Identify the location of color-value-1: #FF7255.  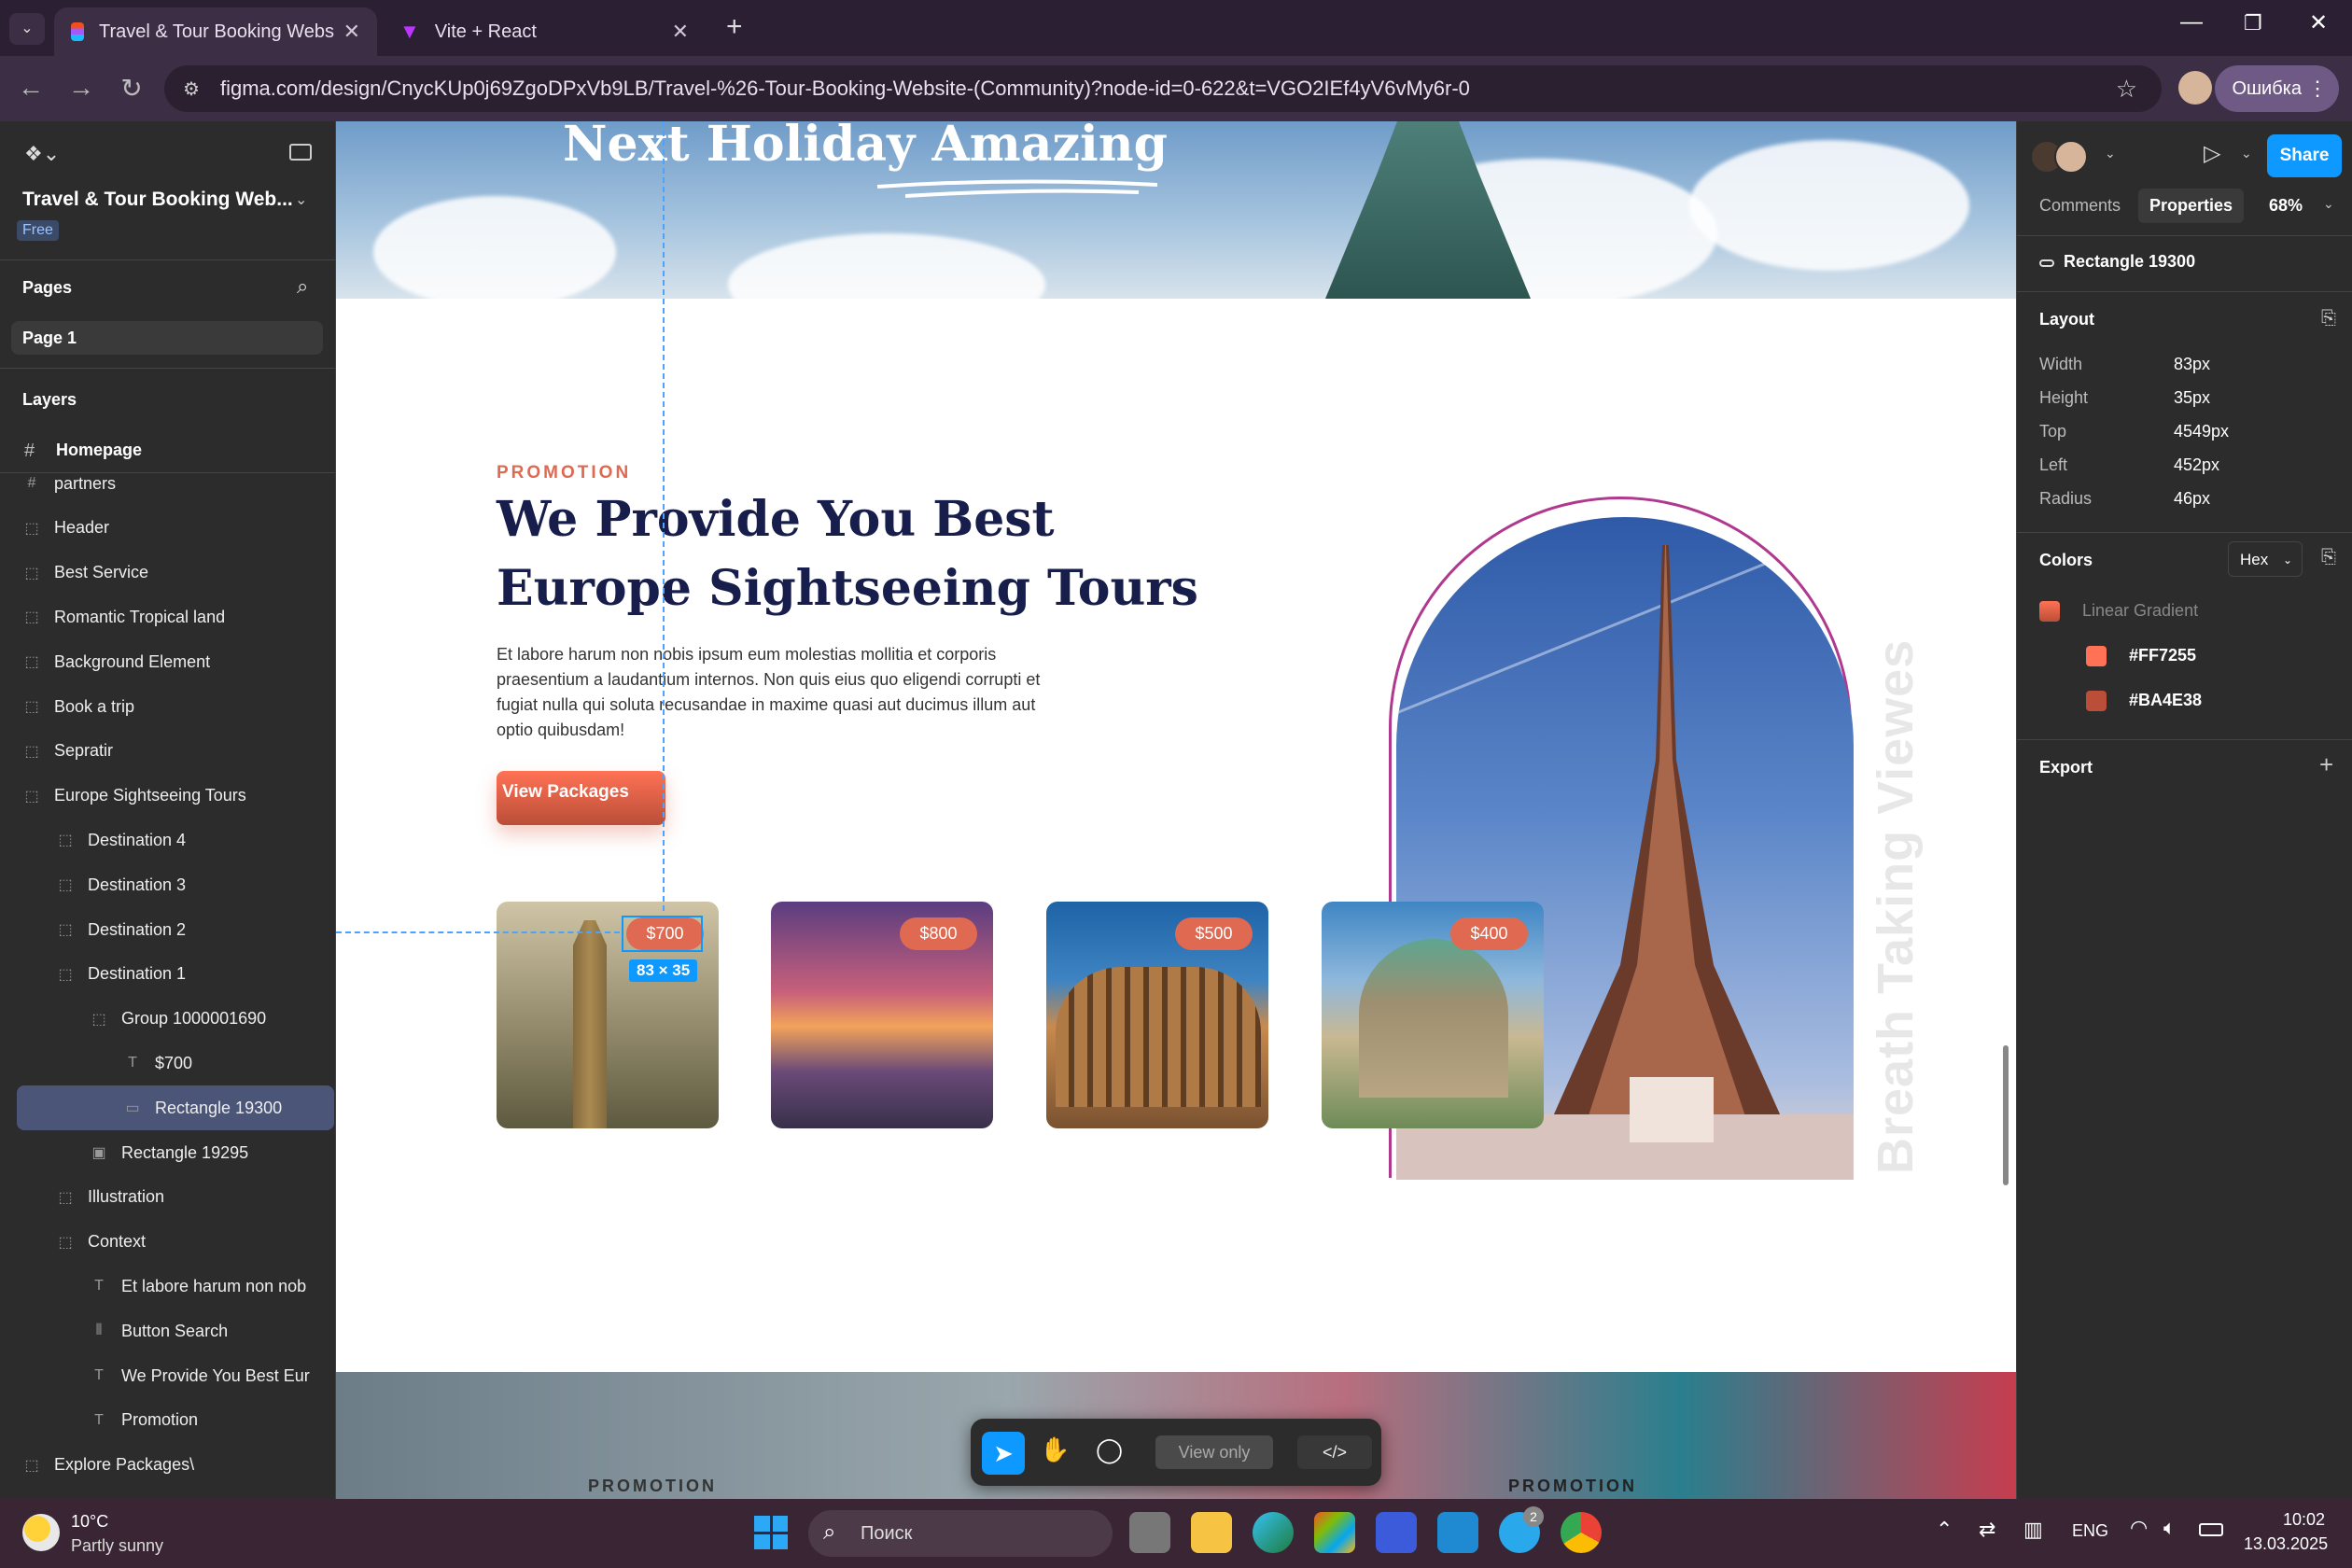
(2162, 655).